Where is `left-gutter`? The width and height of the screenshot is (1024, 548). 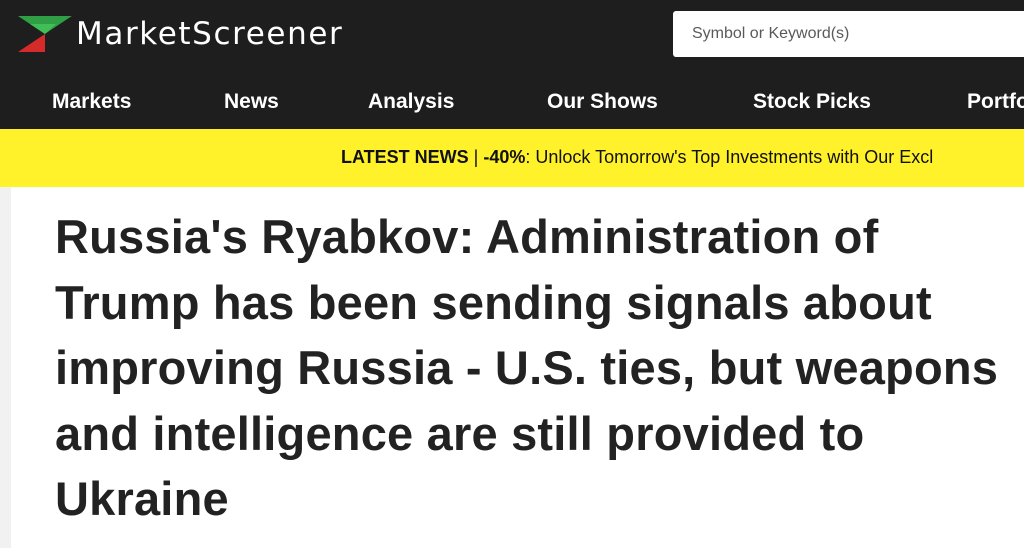 left-gutter is located at coordinates (5, 367).